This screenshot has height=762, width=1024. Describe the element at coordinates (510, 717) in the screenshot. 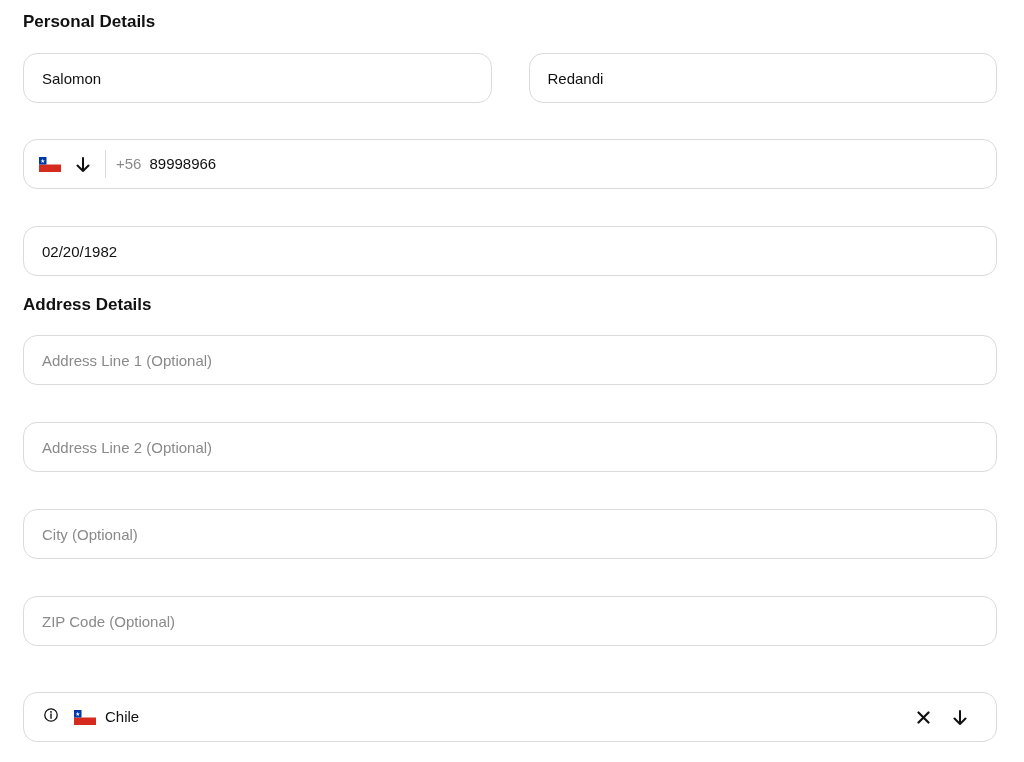

I see `country-select: Chile` at that location.